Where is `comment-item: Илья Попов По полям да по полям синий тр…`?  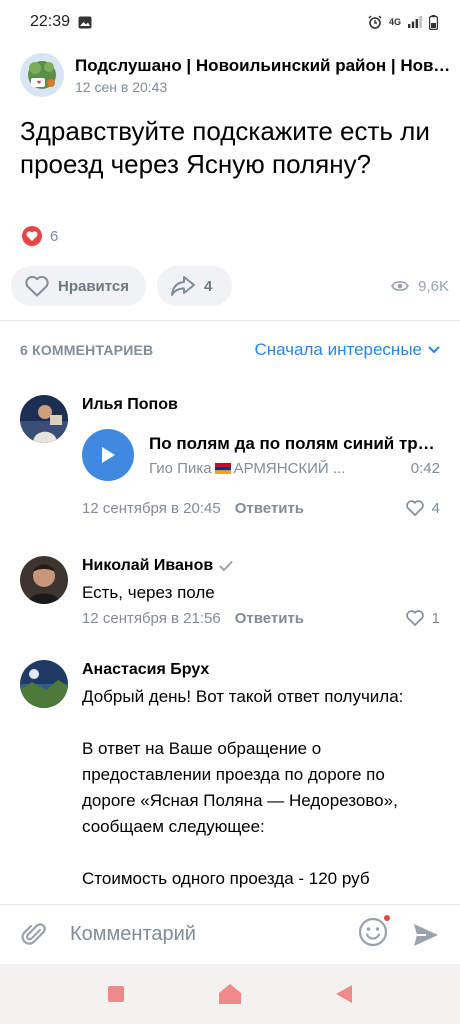
comment-item: Илья Попов По полям да по полям синий тр… is located at coordinates (230, 462).